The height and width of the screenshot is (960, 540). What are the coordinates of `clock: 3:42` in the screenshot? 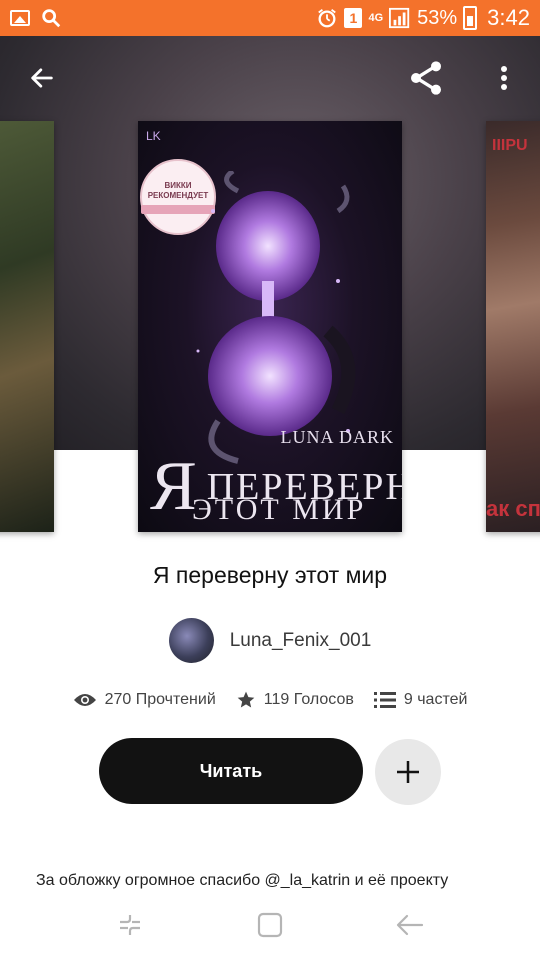 It's located at (508, 17).